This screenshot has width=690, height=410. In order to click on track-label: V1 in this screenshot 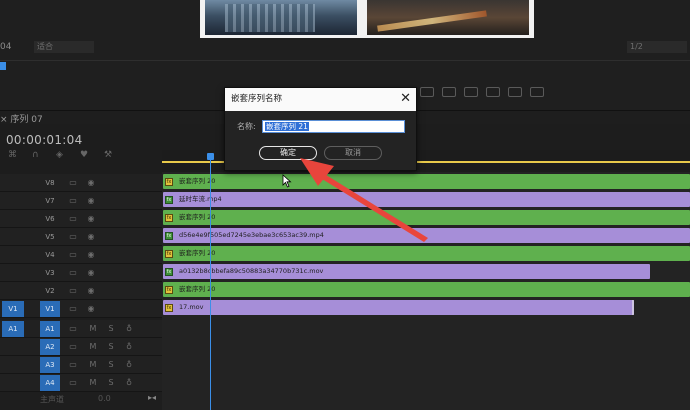, I will do `click(50, 309)`.